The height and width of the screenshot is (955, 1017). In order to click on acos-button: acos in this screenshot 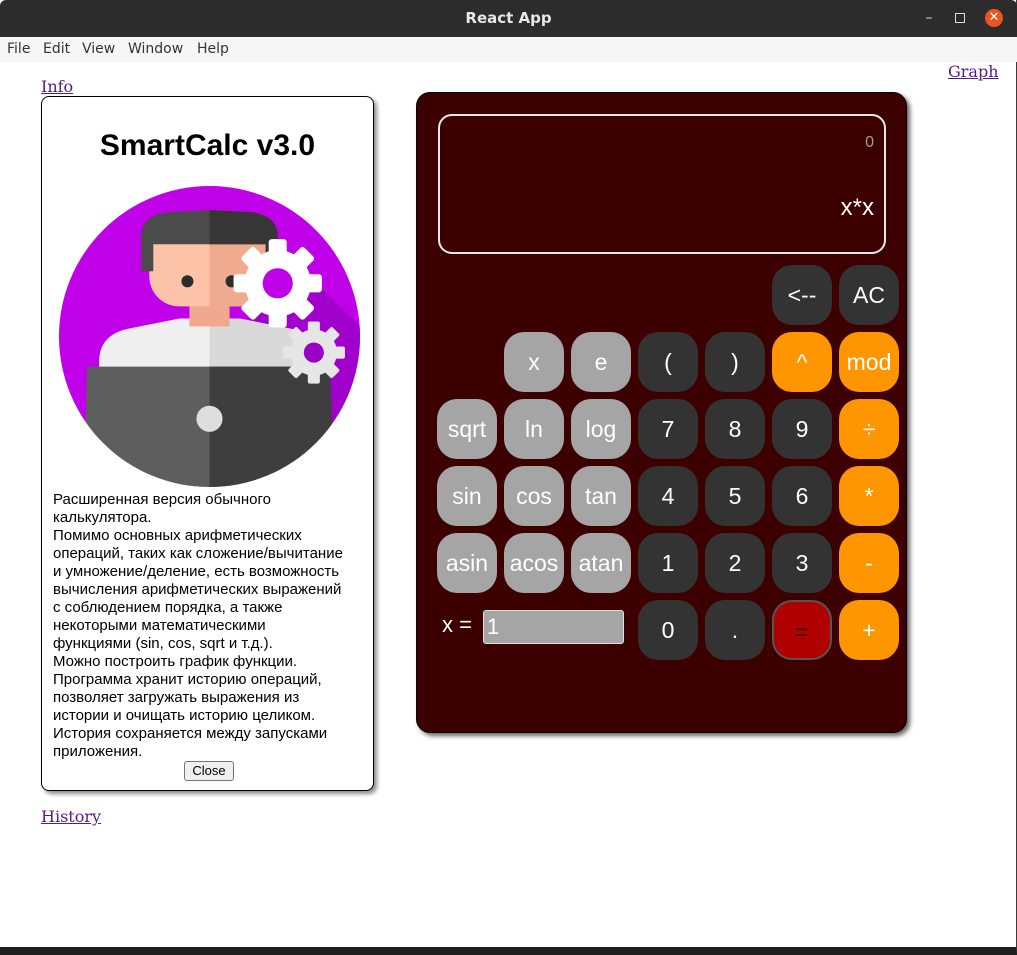, I will do `click(534, 563)`.